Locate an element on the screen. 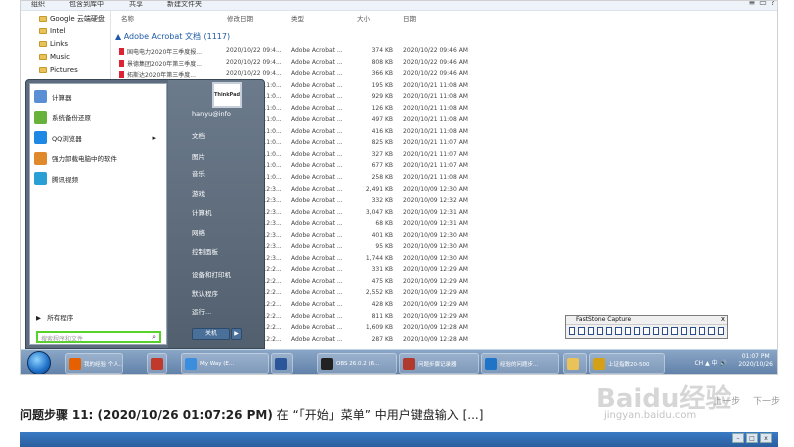 The height and width of the screenshot is (447, 794). start-program-item: 系统备份还原 is located at coordinates (98, 117).